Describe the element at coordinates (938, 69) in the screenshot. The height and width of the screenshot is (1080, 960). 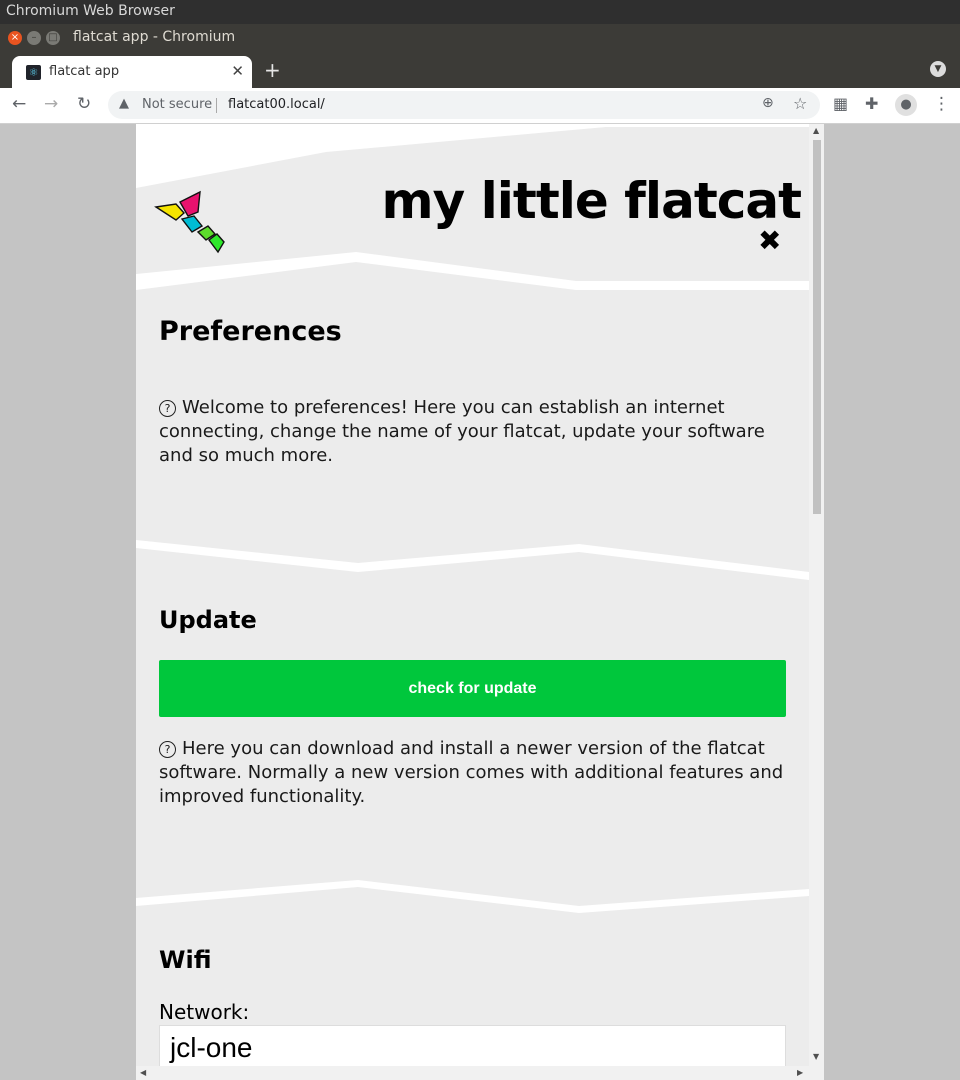
I see `tab-search-dropdown-icon: ▼` at that location.